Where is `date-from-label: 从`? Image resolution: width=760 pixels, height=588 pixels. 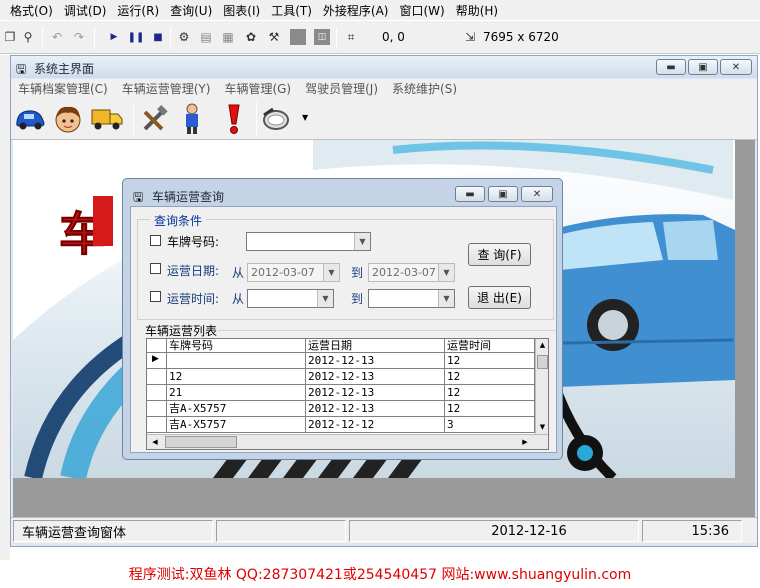 date-from-label: 从 is located at coordinates (238, 273).